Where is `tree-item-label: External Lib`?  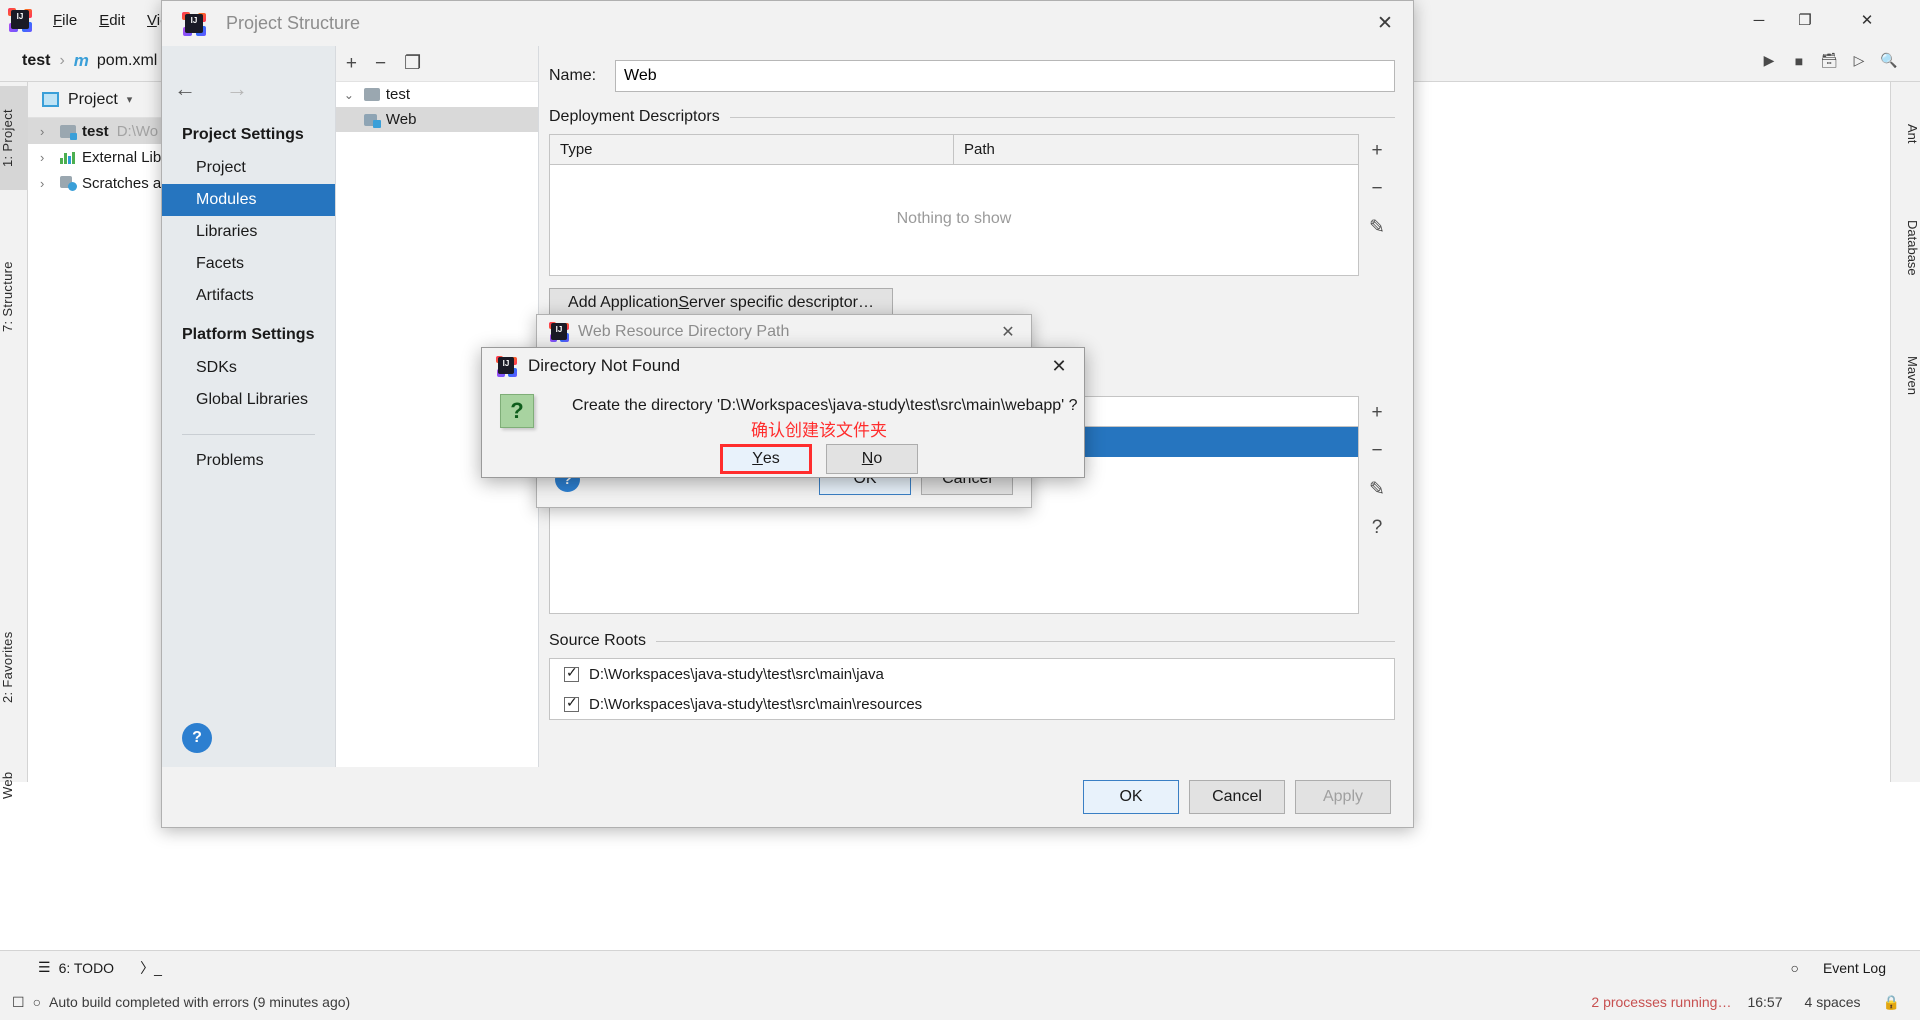 tree-item-label: External Lib is located at coordinates (122, 157).